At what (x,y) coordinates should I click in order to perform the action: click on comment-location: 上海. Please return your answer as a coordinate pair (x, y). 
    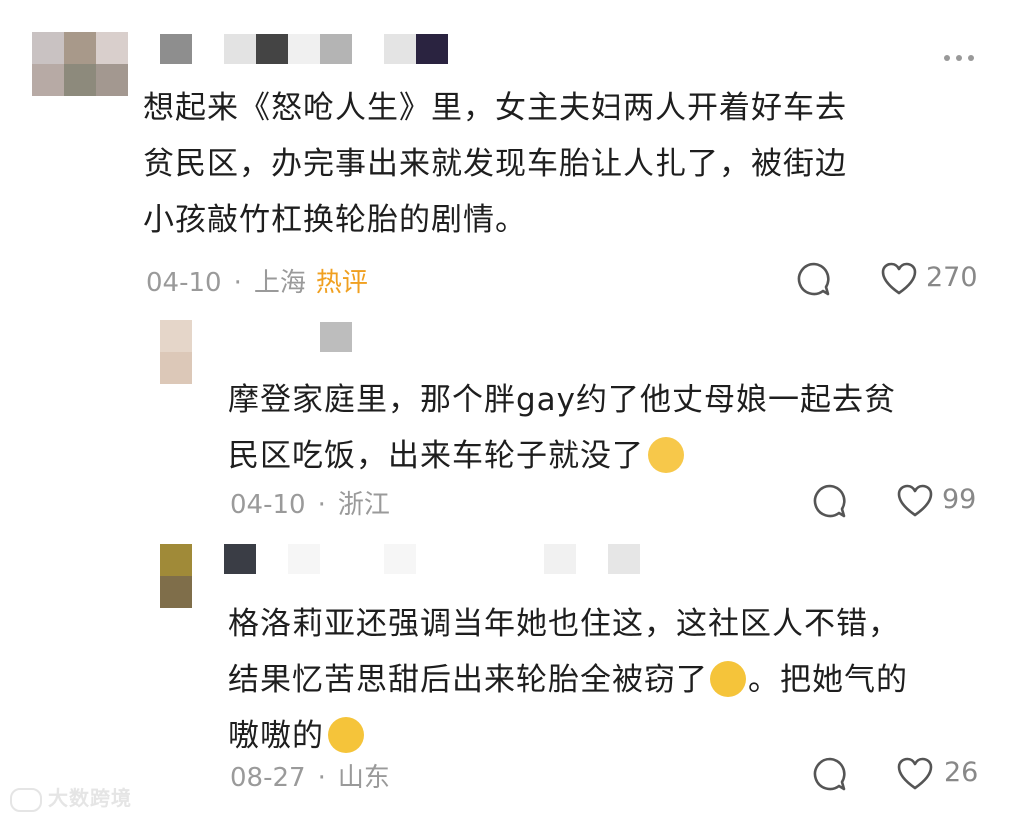
    Looking at the image, I should click on (279, 283).